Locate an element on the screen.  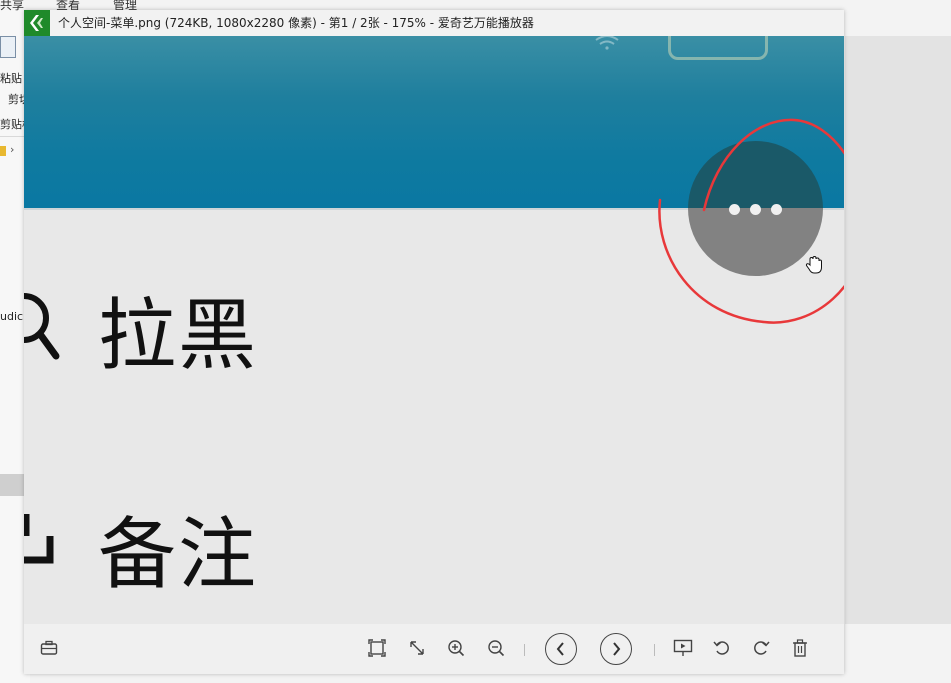
next-button is located at coordinates (616, 649).